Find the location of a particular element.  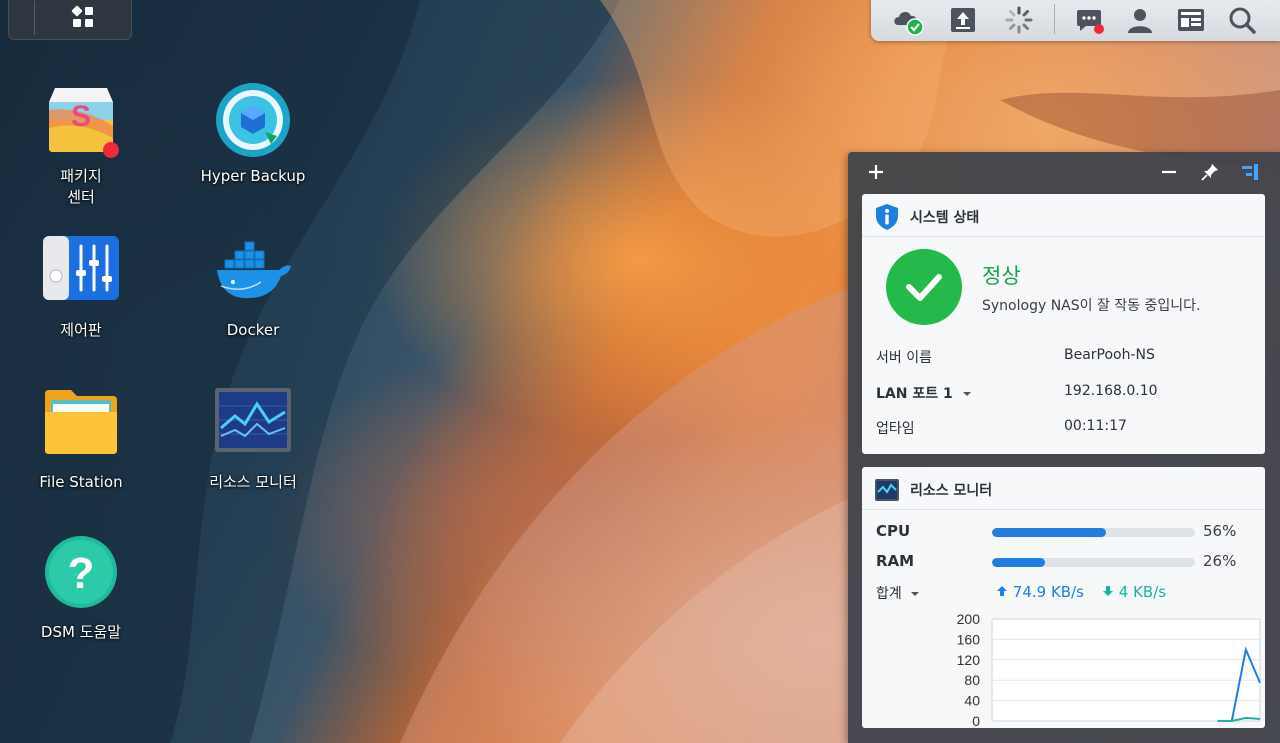

cpu-usage-fill is located at coordinates (1049, 532).